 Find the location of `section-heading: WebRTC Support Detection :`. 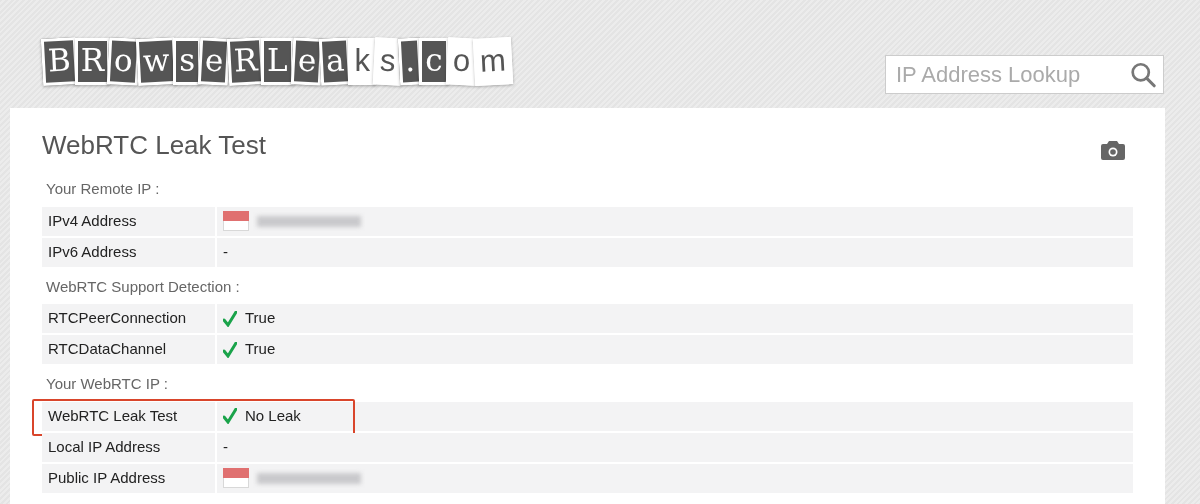

section-heading: WebRTC Support Detection : is located at coordinates (143, 286).